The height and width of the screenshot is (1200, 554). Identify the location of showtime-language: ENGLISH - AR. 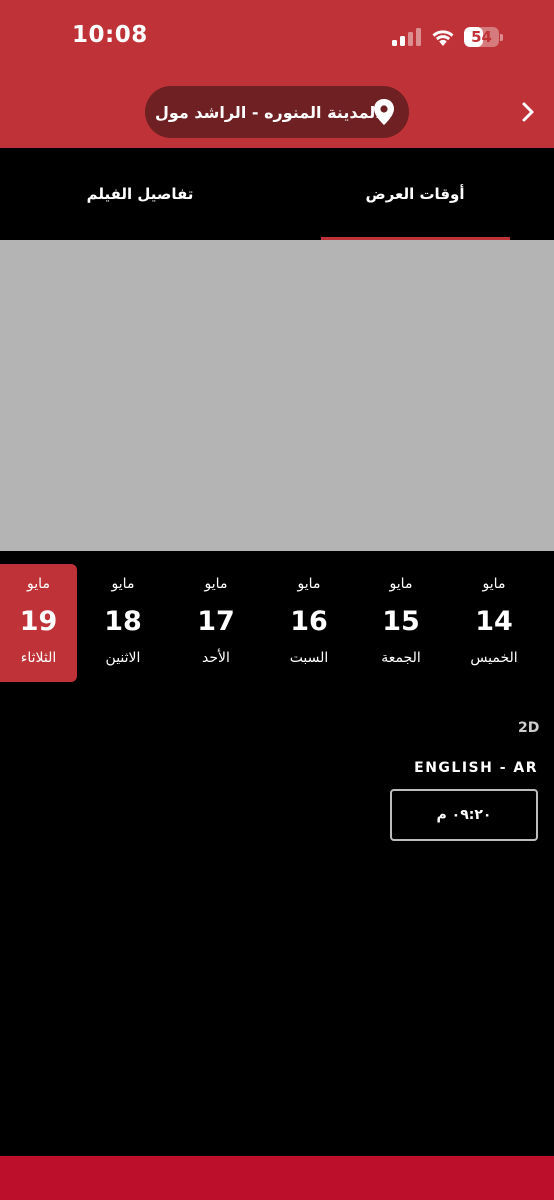
(476, 768).